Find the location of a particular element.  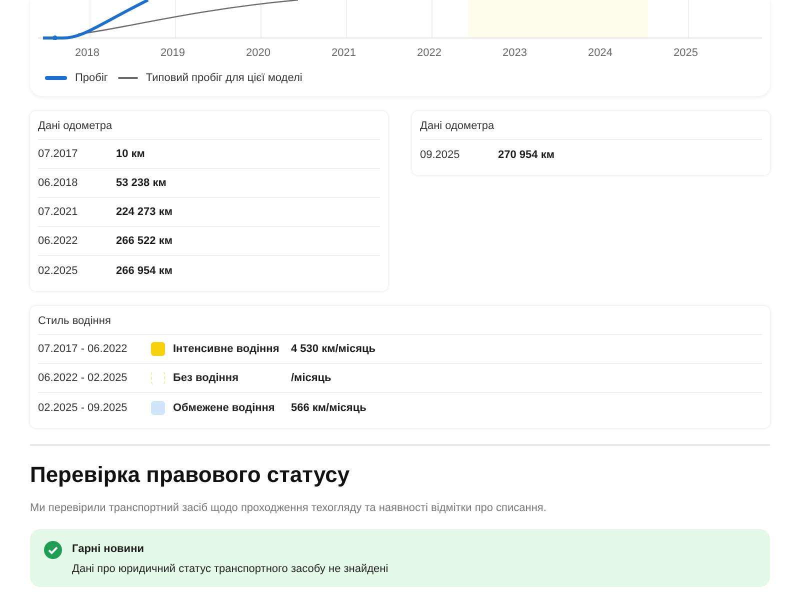

odometer-date: 06.2022 is located at coordinates (58, 241).